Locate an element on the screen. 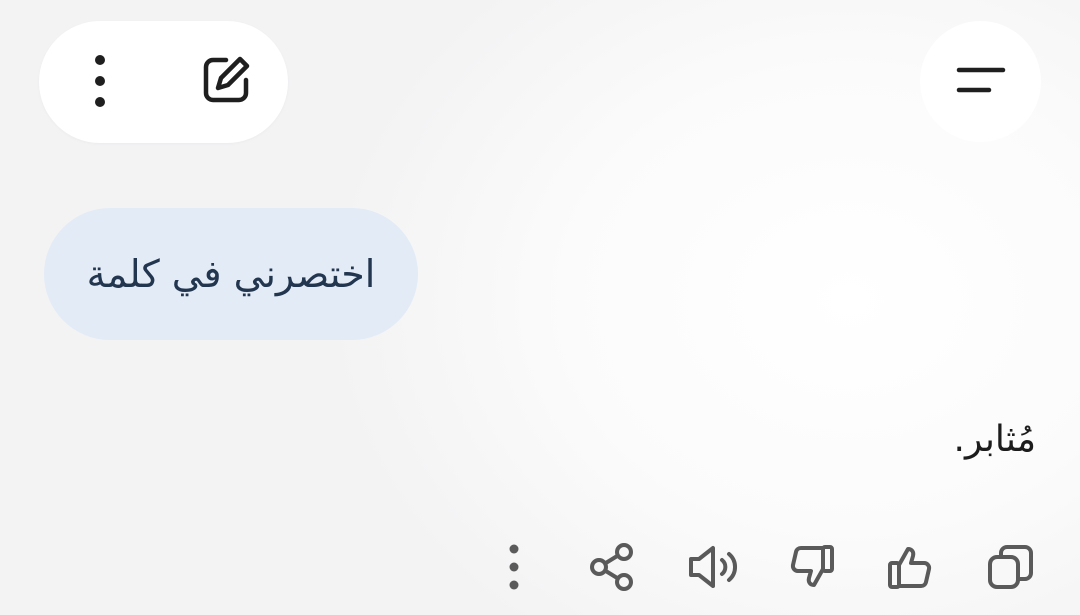 This screenshot has height=615, width=1080. thumbs-up-button is located at coordinates (910, 567).